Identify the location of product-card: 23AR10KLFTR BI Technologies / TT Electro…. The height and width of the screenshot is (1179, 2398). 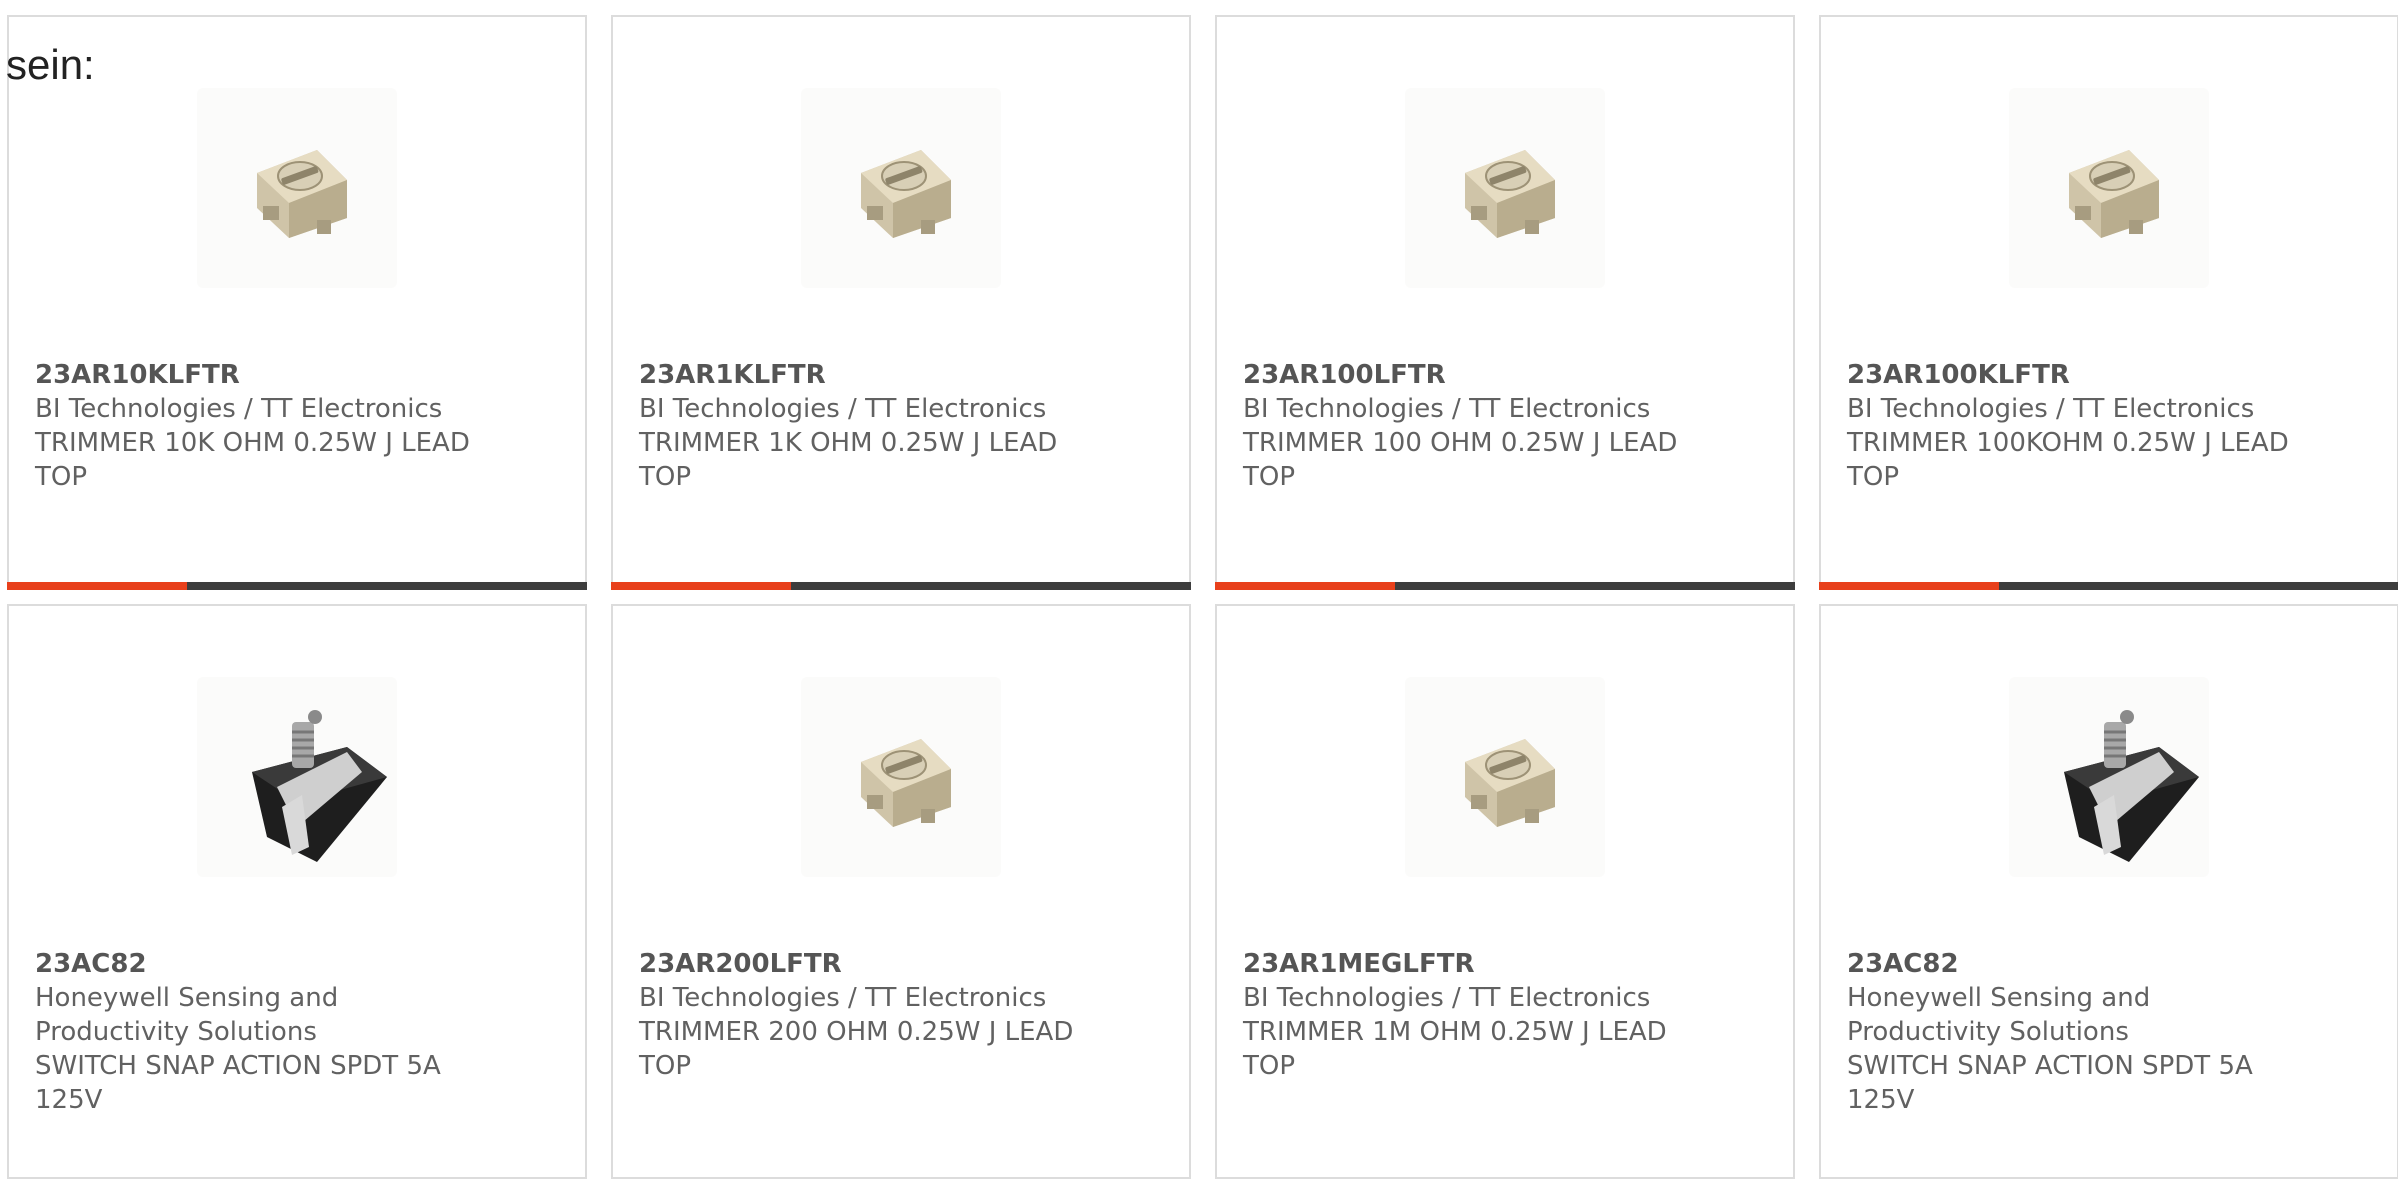
(297, 302).